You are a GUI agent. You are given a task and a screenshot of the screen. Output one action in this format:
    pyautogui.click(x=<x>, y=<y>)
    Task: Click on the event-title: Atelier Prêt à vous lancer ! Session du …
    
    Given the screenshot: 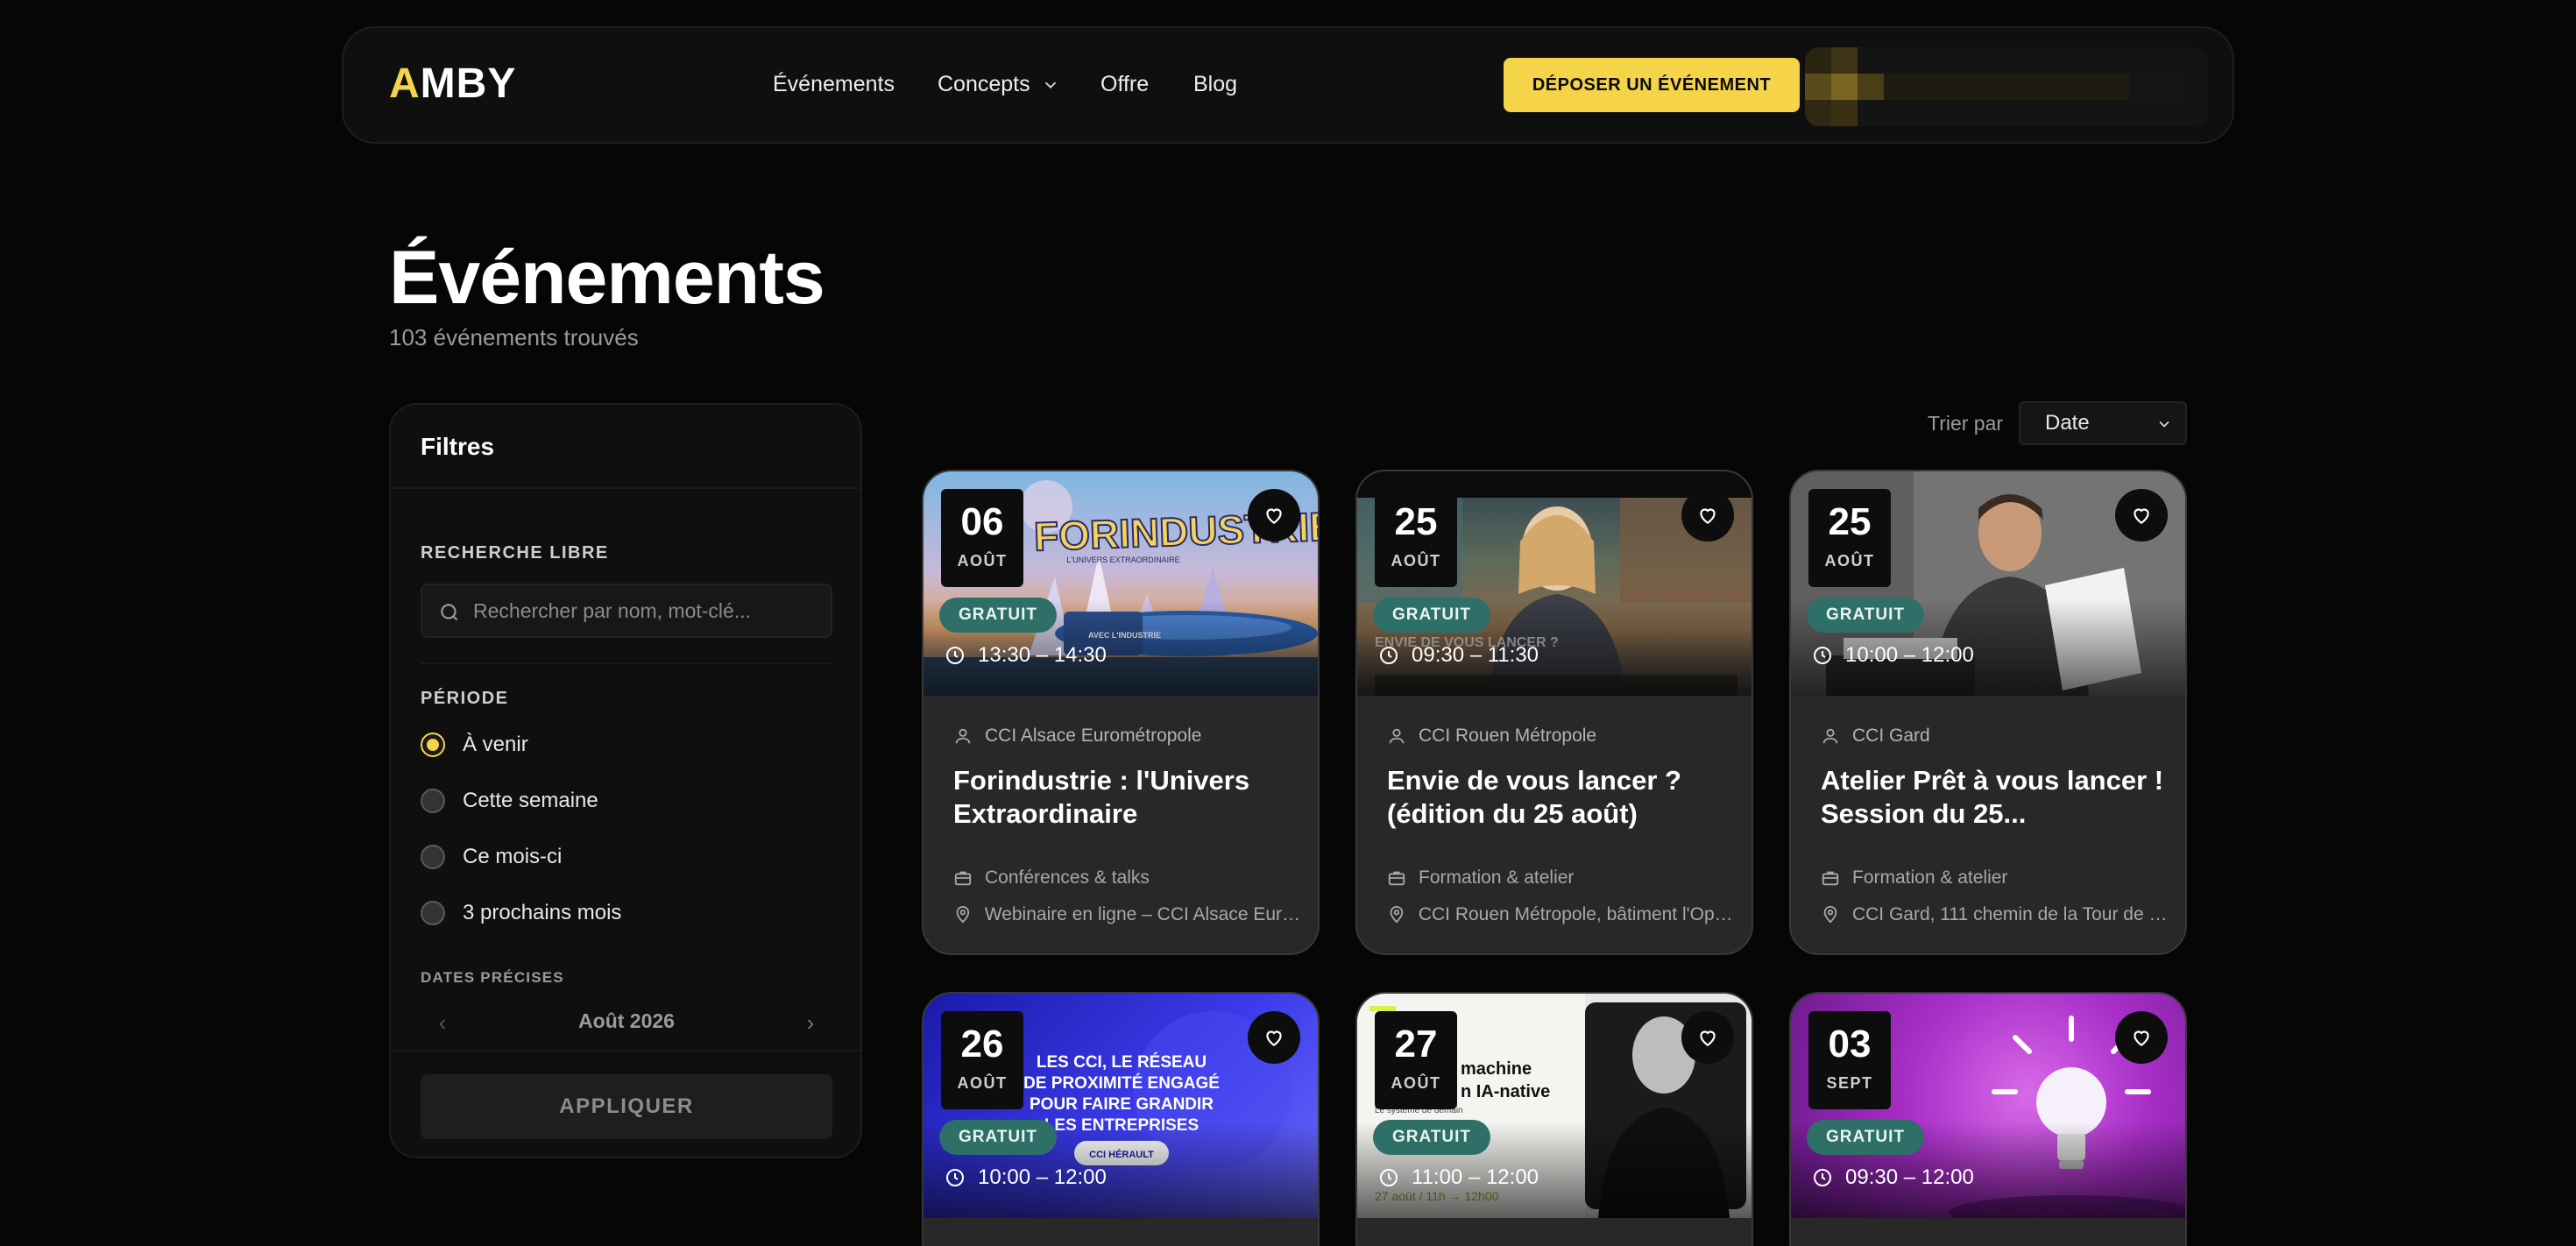 What is the action you would take?
    pyautogui.click(x=1996, y=797)
    